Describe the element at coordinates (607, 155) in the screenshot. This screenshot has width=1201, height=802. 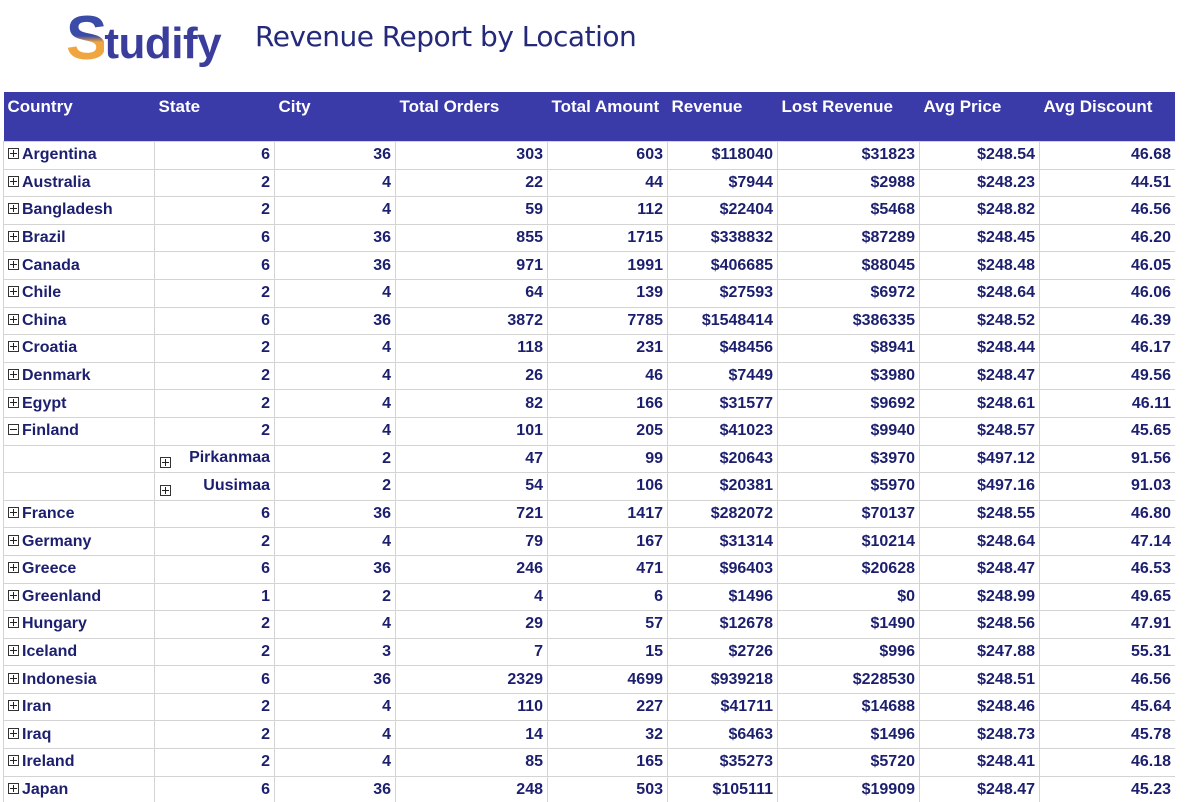
I see `total-amount-cell: 603` at that location.